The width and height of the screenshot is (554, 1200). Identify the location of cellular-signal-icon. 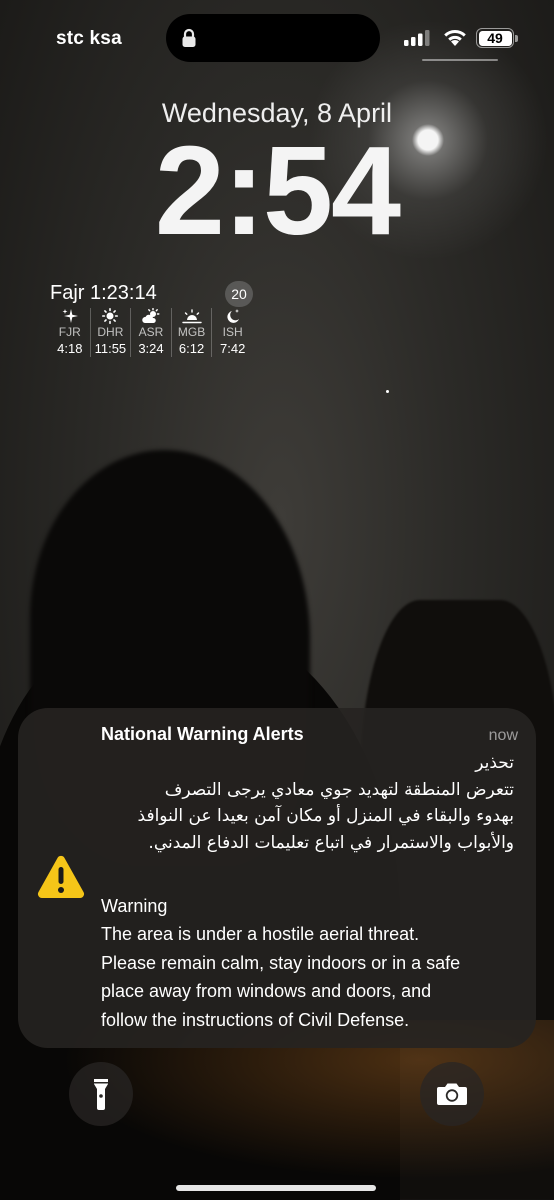
(417, 38).